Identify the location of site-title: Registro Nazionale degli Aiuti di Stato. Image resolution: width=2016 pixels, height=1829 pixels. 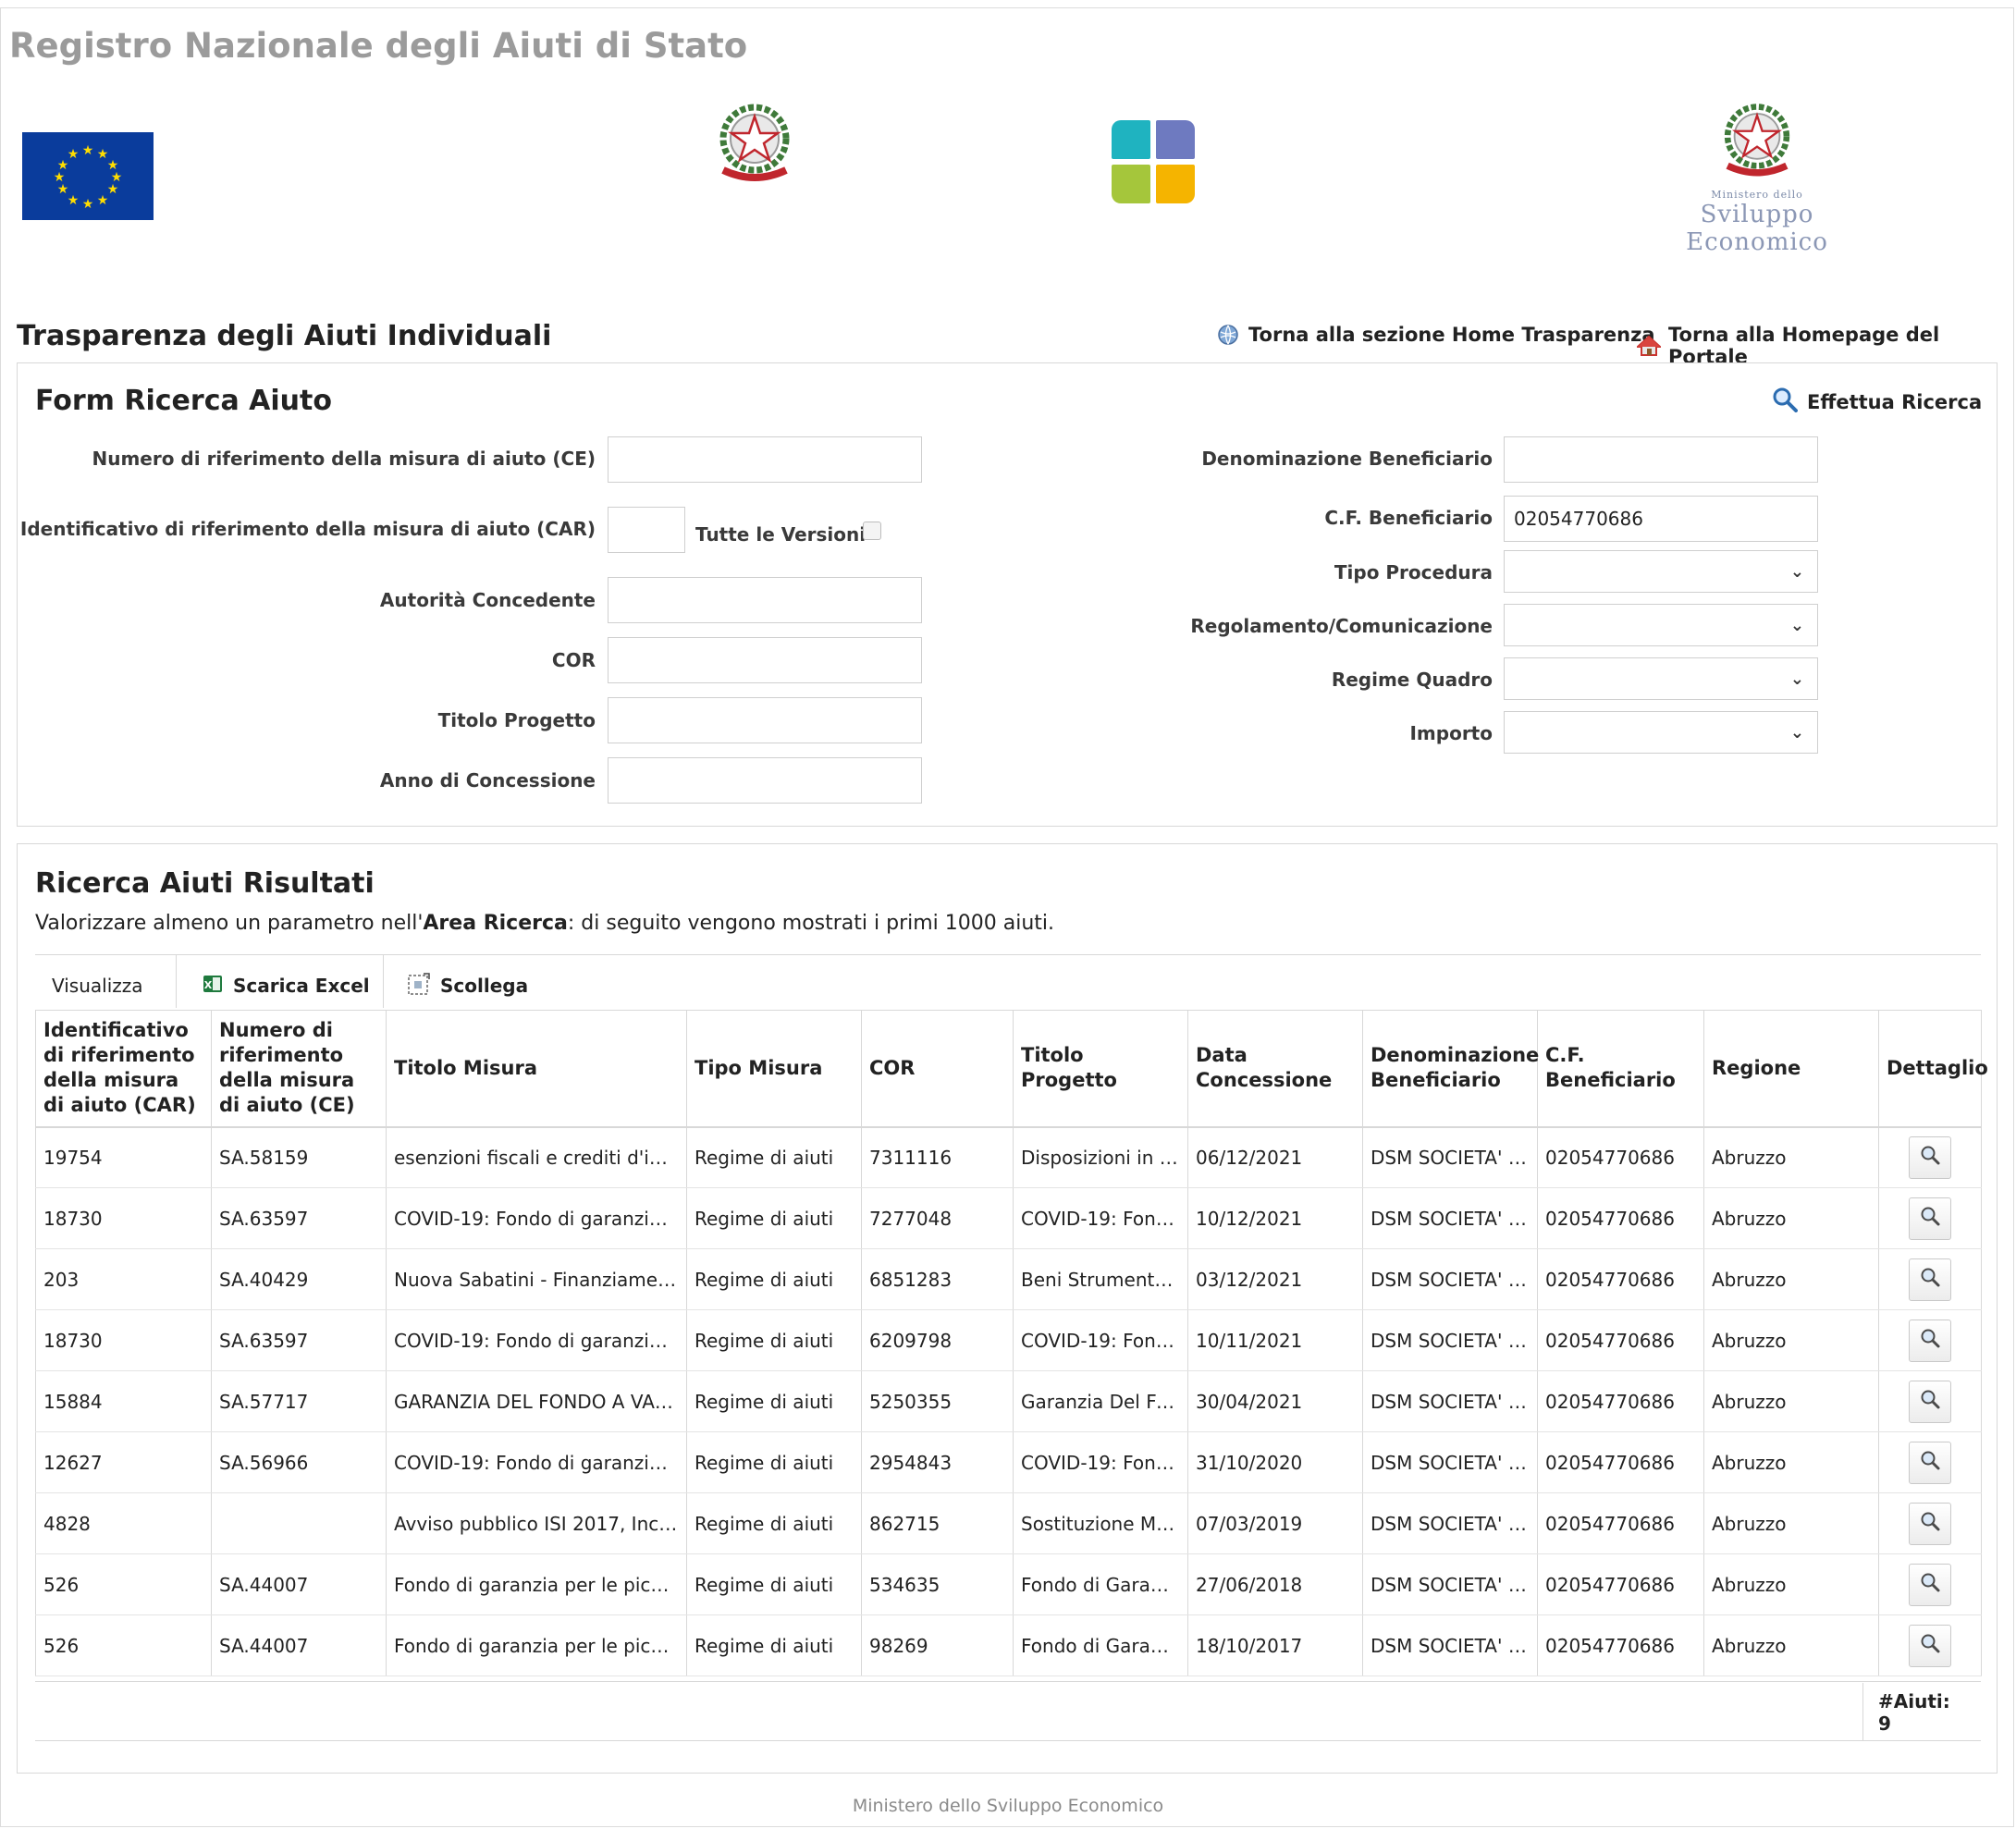
(378, 46).